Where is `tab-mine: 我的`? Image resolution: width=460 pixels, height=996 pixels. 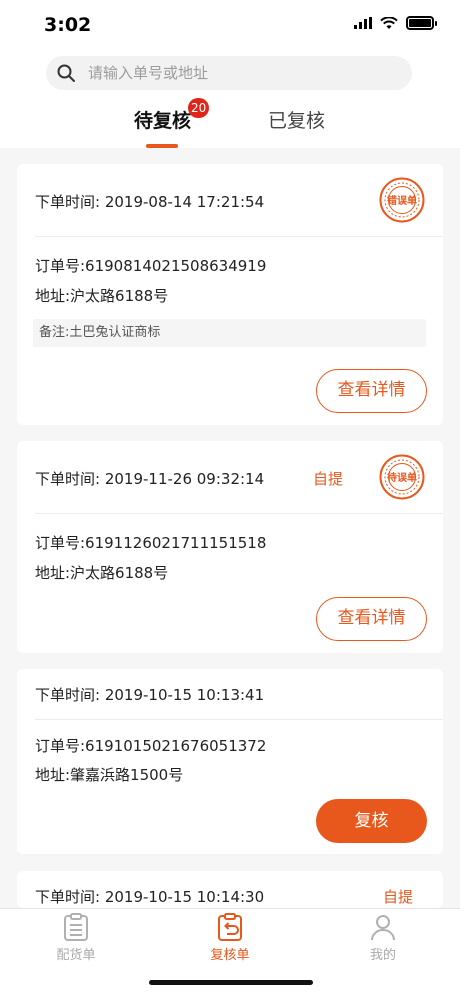 tab-mine: 我的 is located at coordinates (383, 938).